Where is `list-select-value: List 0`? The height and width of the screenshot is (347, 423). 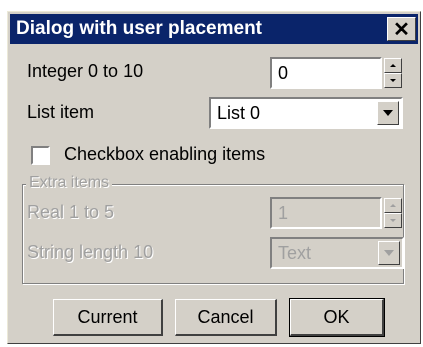
list-select-value: List 0 is located at coordinates (239, 113).